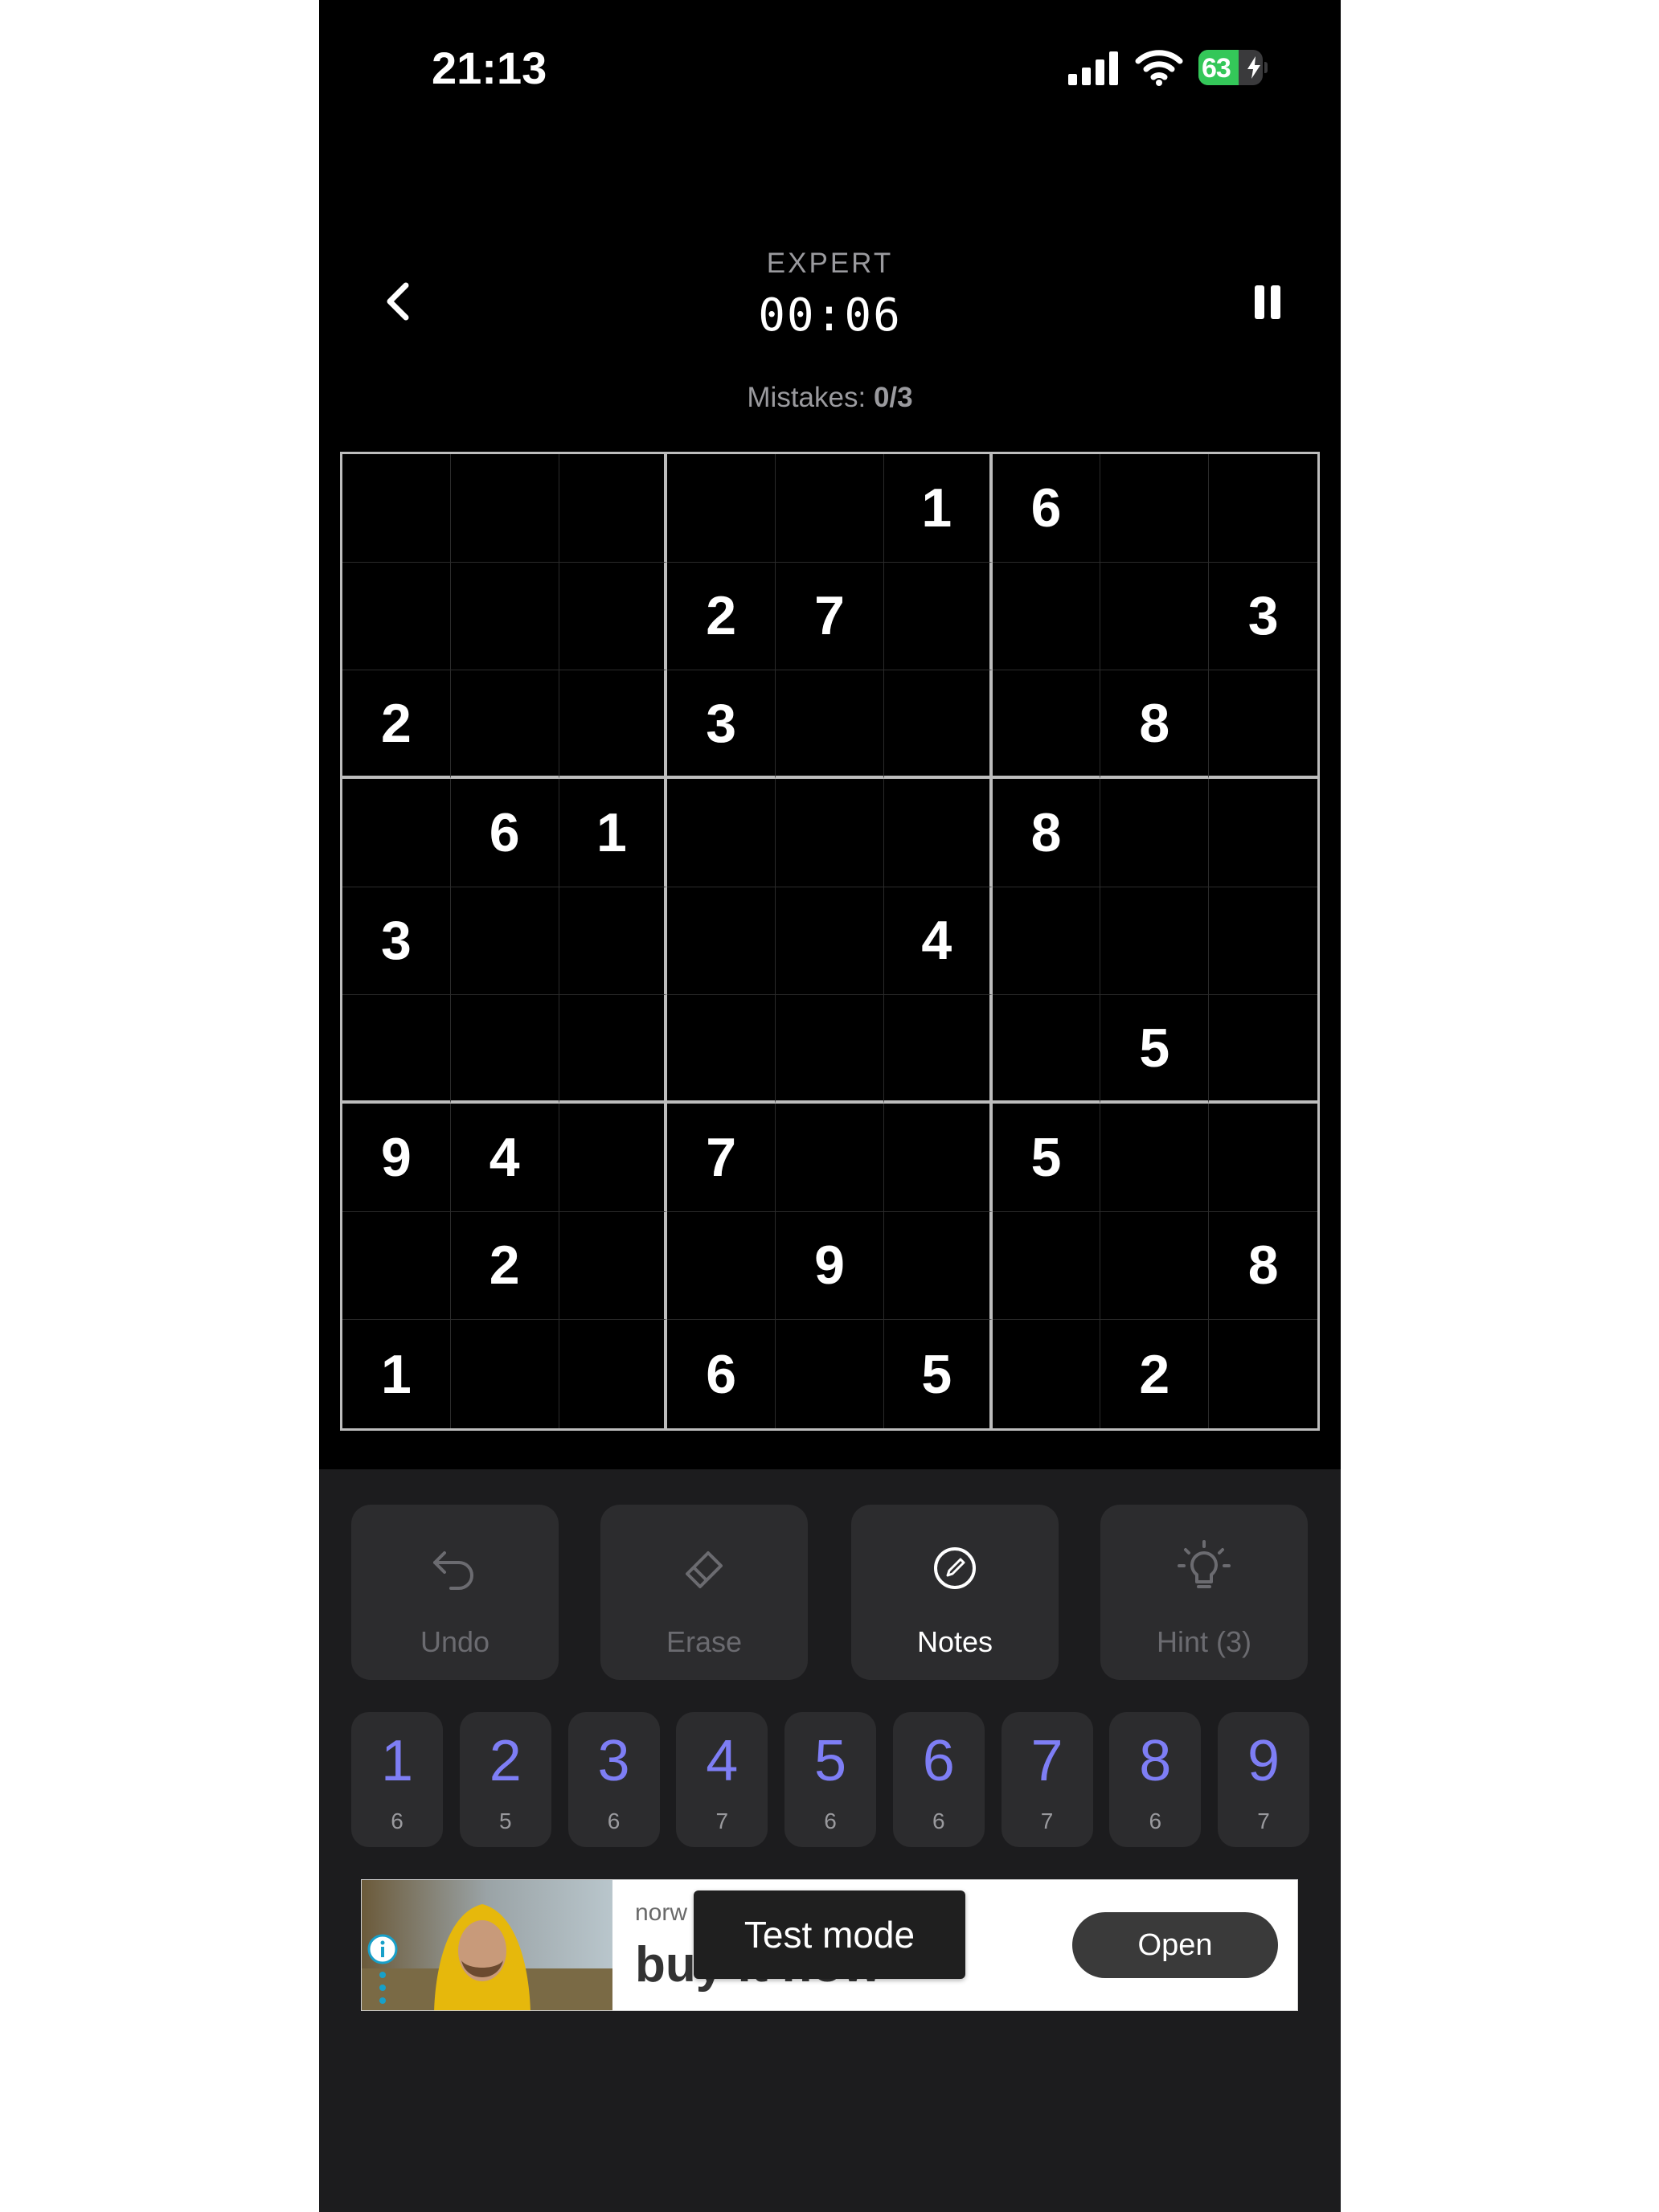  What do you see at coordinates (1155, 616) in the screenshot?
I see `sudoku-cell-r2c8` at bounding box center [1155, 616].